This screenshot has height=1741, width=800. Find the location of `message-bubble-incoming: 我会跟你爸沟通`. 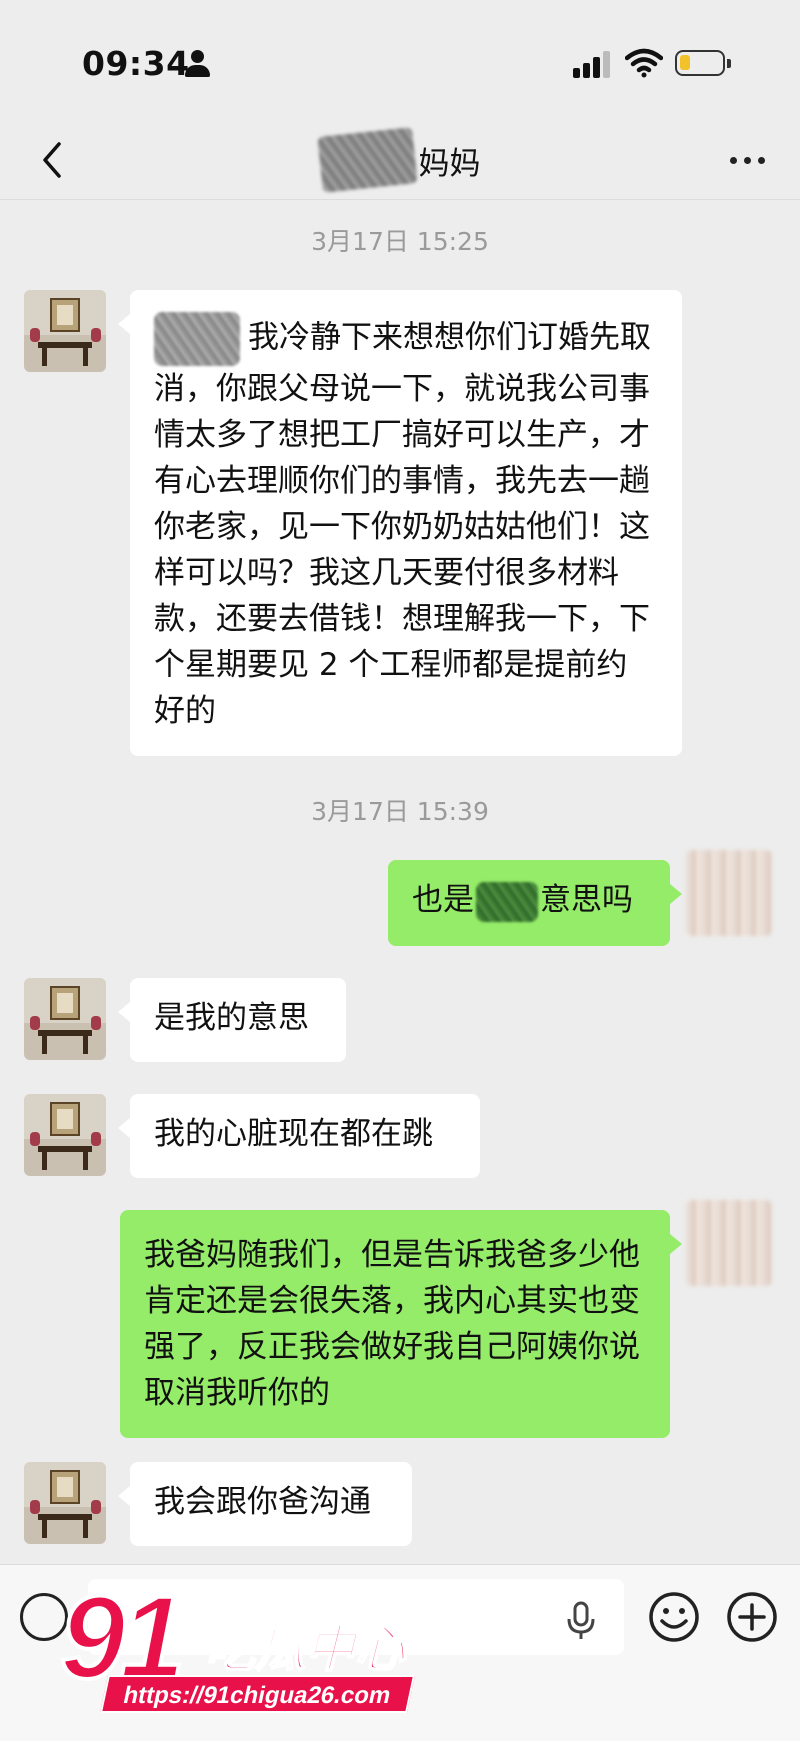

message-bubble-incoming: 我会跟你爸沟通 is located at coordinates (265, 1504).